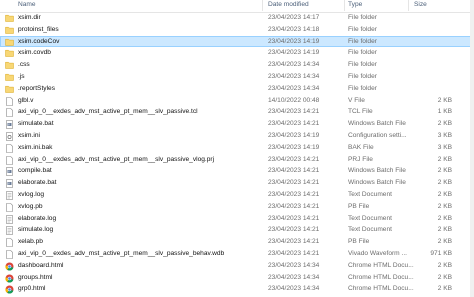 The height and width of the screenshot is (297, 474). What do you see at coordinates (420, 4) in the screenshot?
I see `column-header-size: Size` at bounding box center [420, 4].